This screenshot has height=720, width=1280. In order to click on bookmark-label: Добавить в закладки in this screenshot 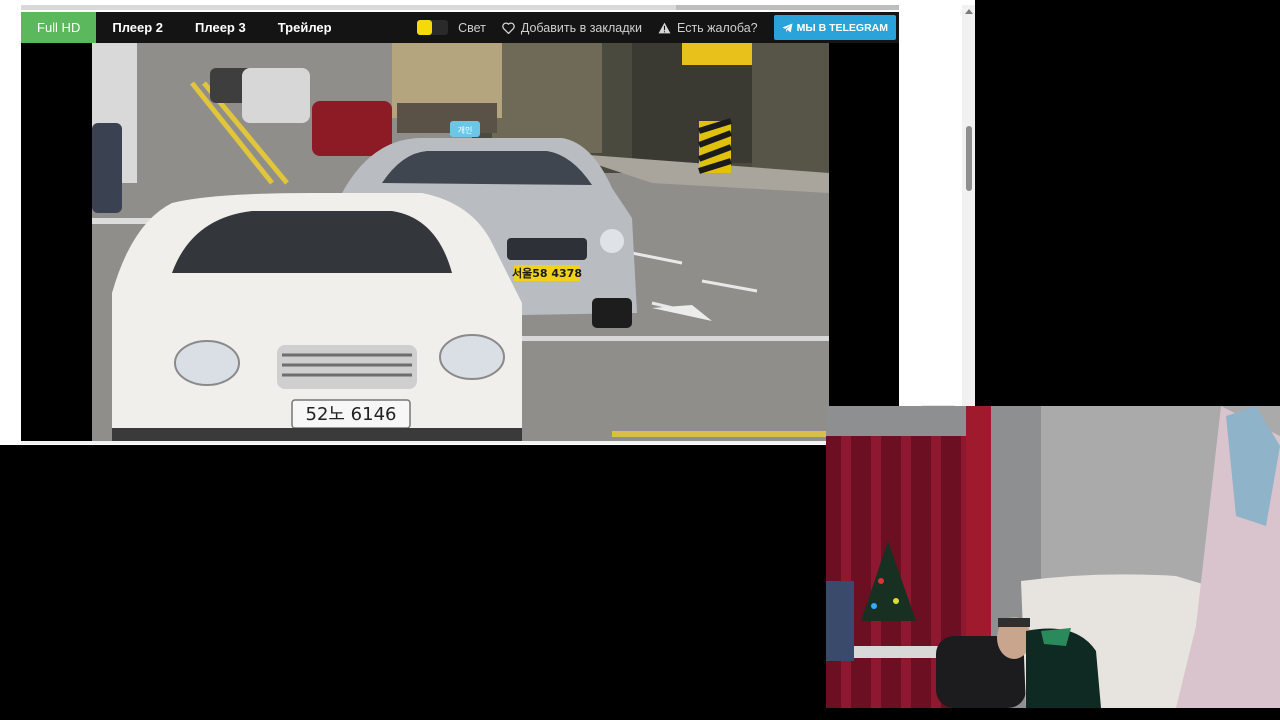, I will do `click(581, 27)`.